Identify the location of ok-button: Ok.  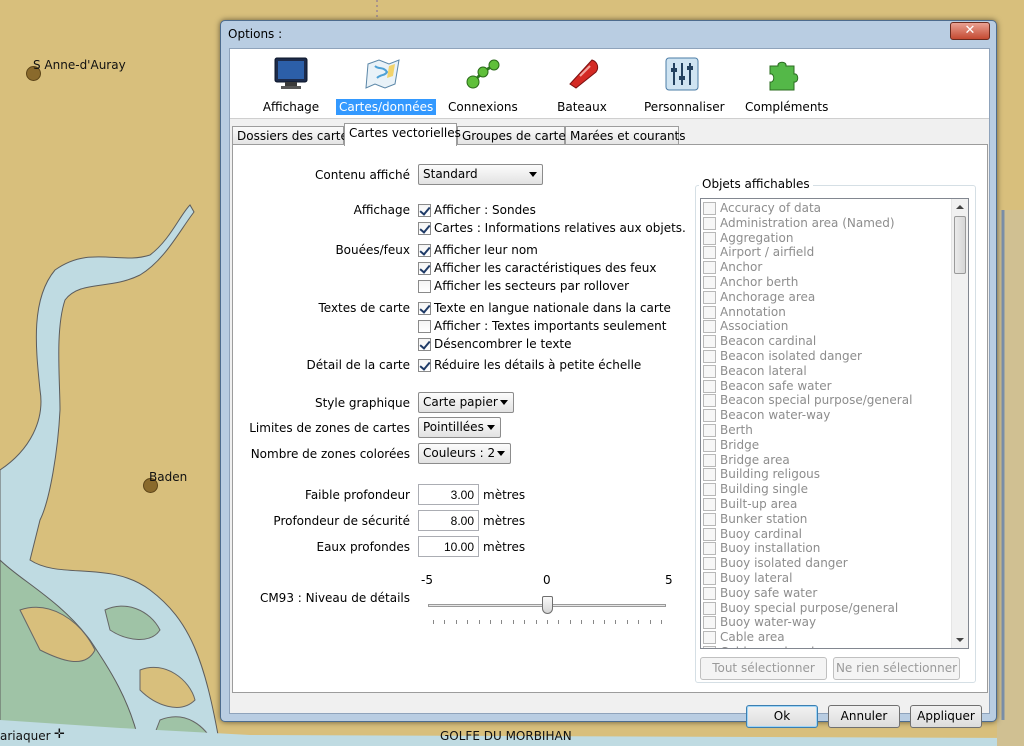
(782, 716).